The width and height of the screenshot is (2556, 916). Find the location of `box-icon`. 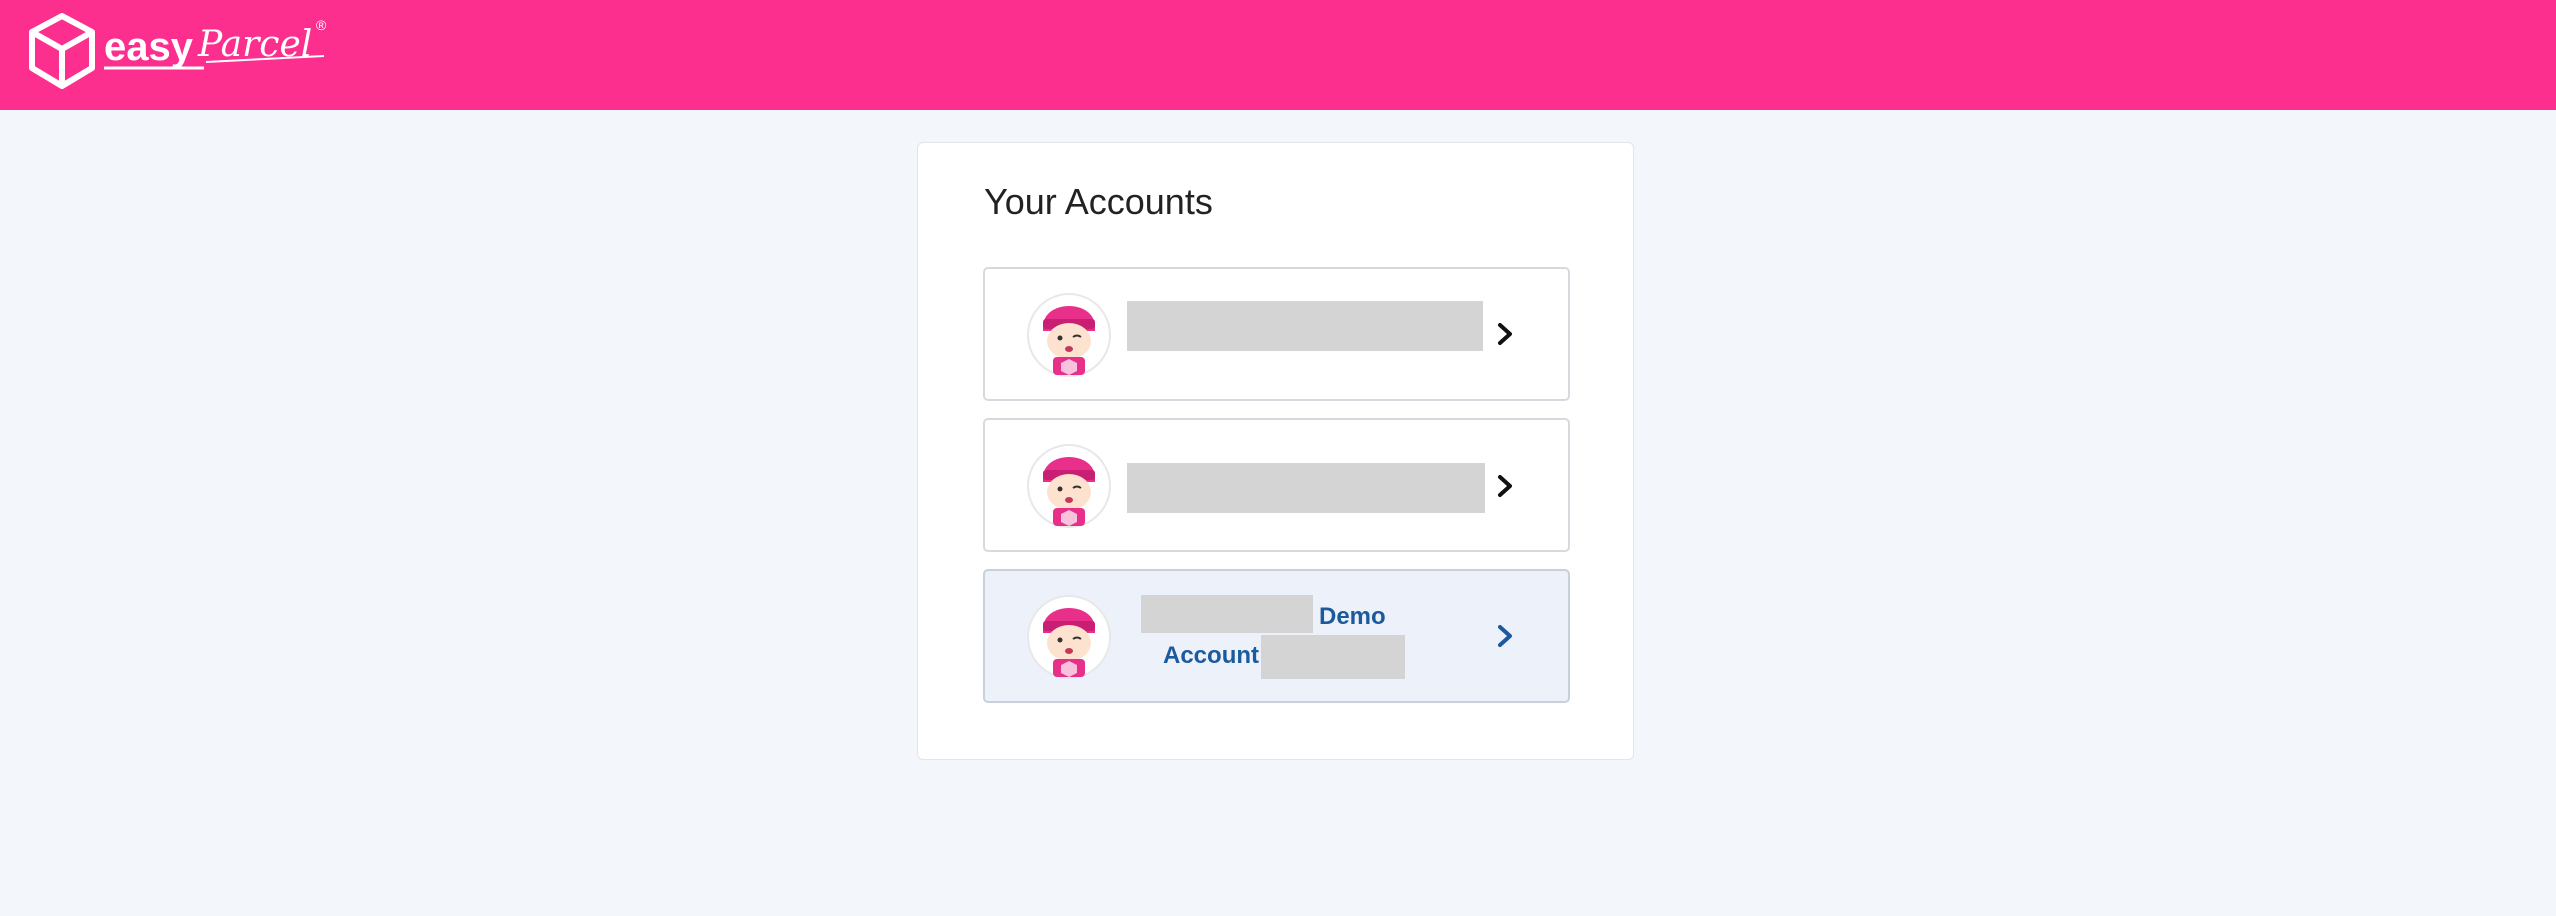

box-icon is located at coordinates (62, 51).